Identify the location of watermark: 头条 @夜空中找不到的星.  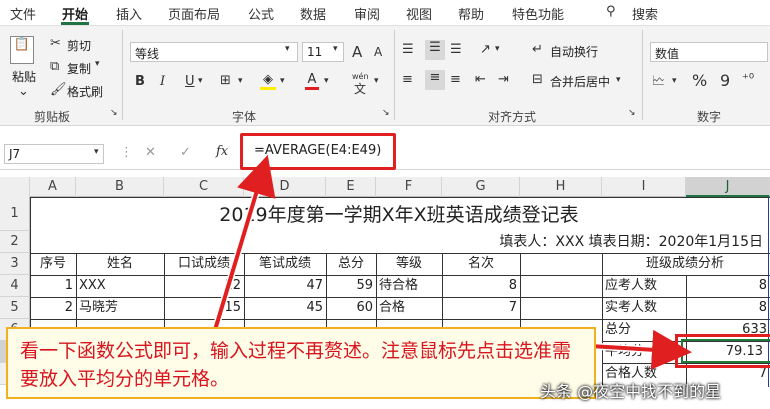
(631, 391).